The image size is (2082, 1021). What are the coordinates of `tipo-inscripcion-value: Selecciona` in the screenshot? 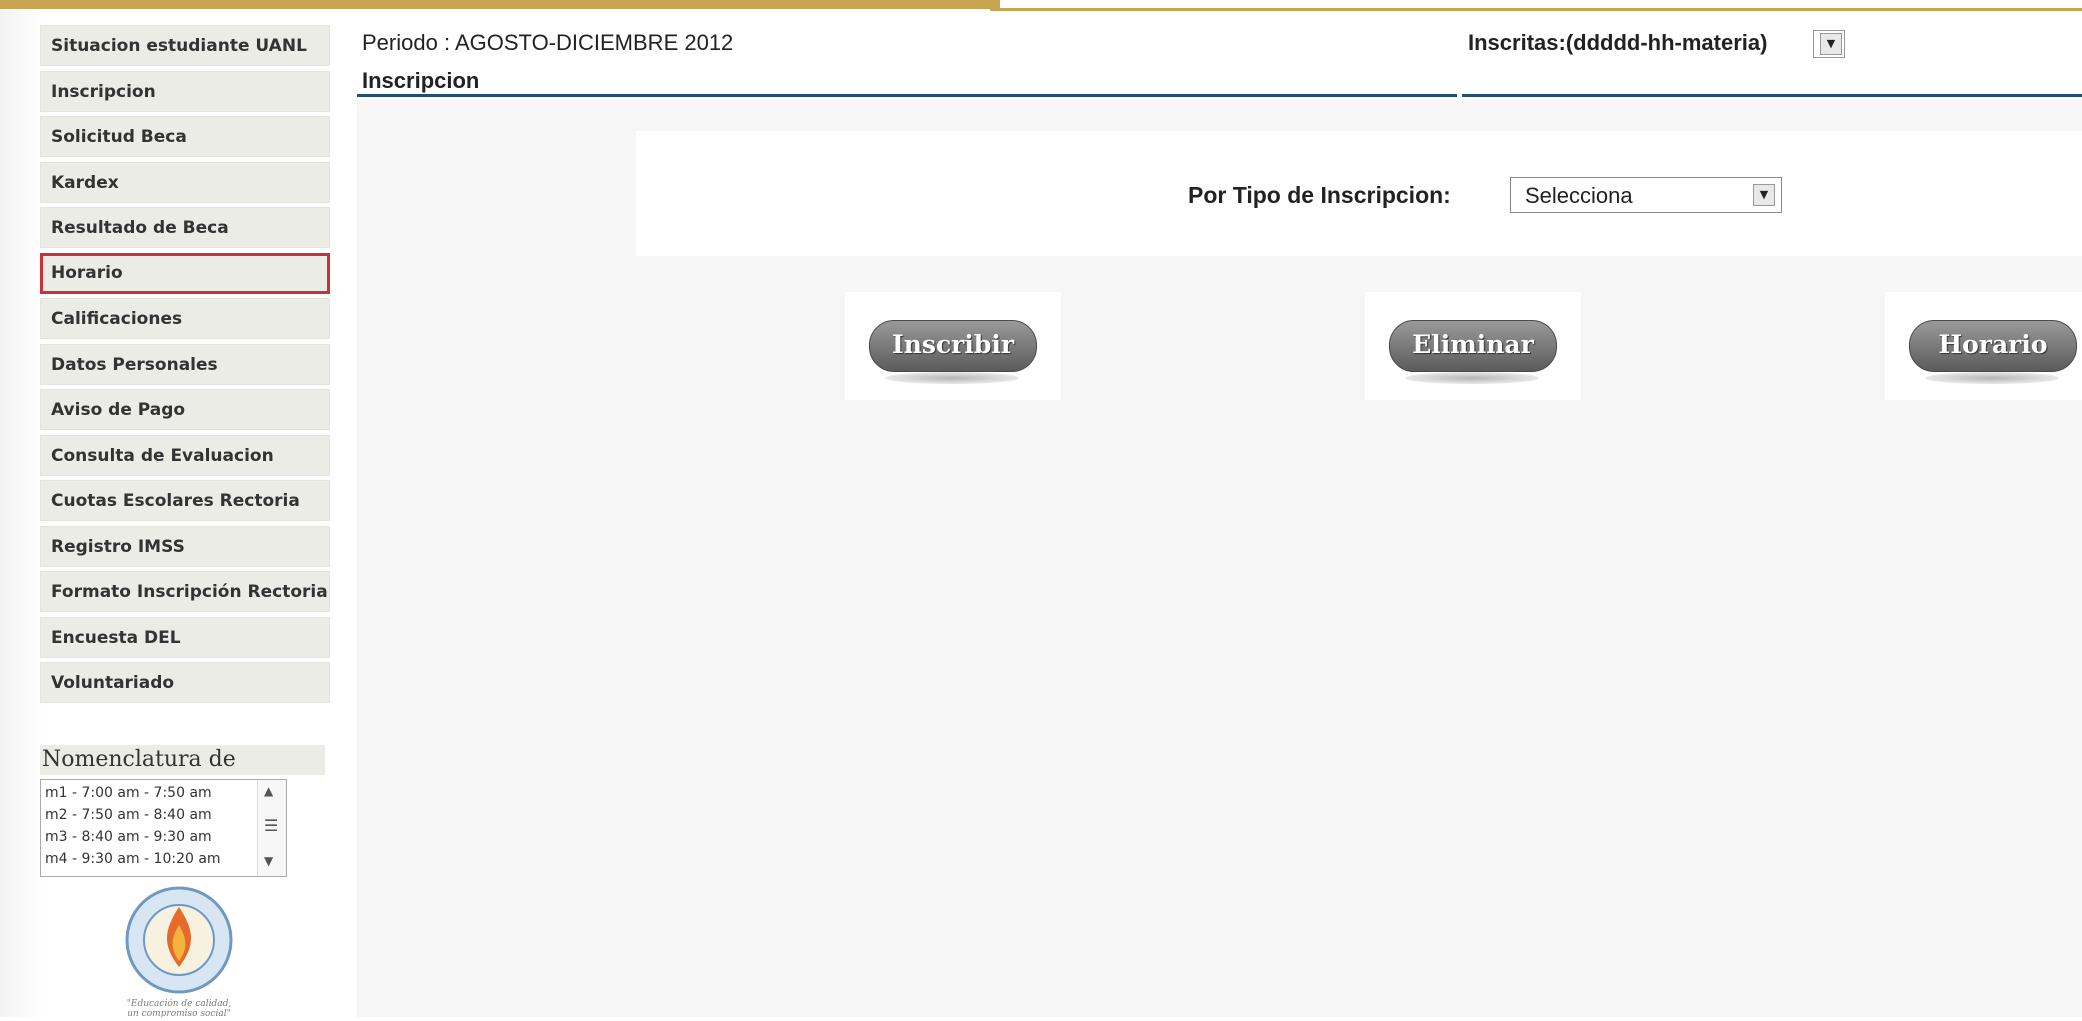 It's located at (1579, 195).